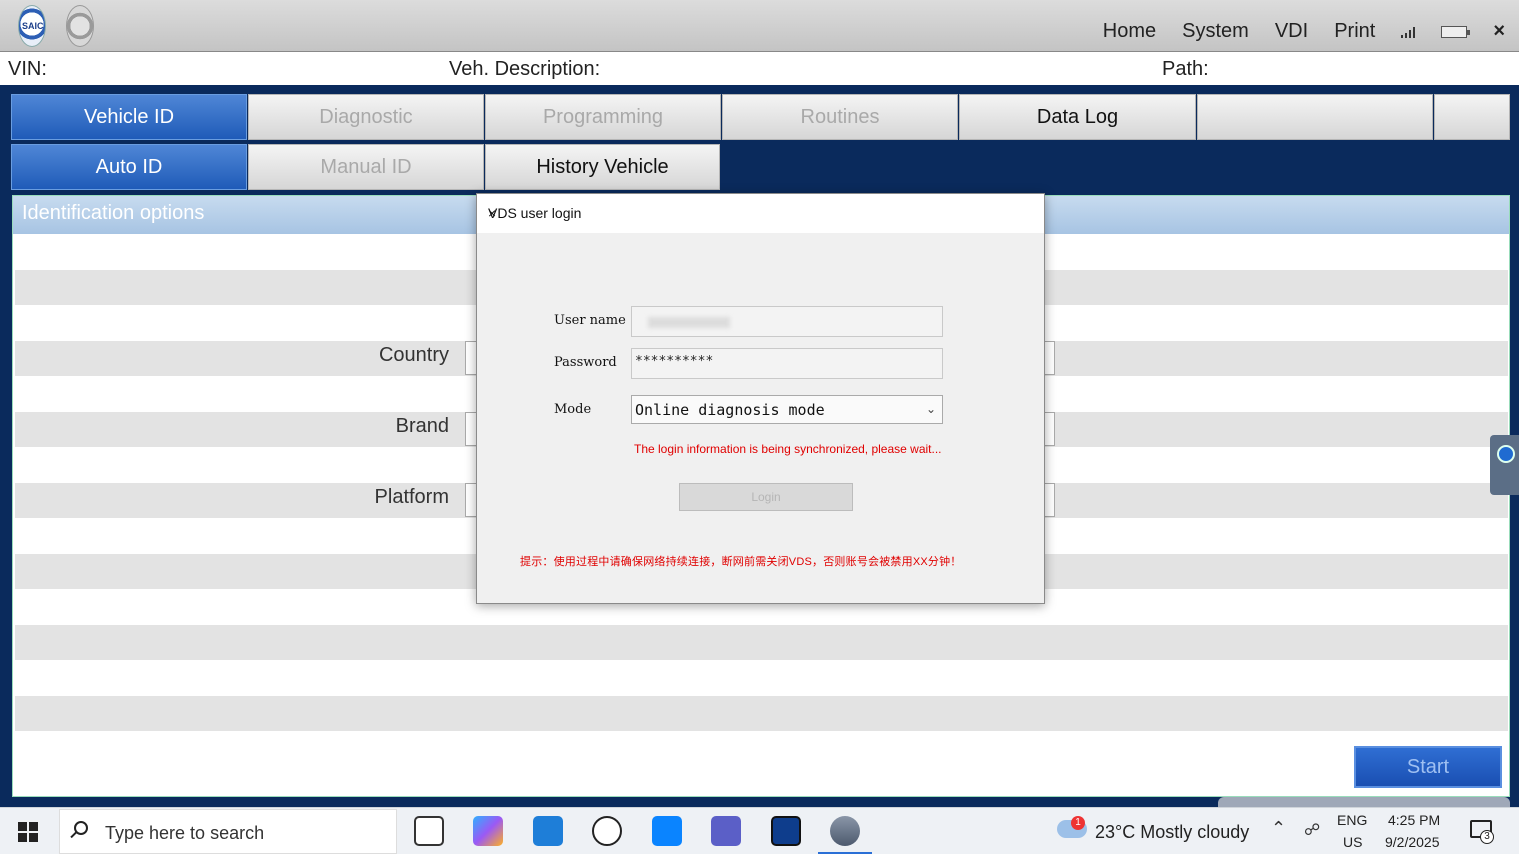 The height and width of the screenshot is (854, 1519). I want to click on signal-icon, so click(1408, 32).